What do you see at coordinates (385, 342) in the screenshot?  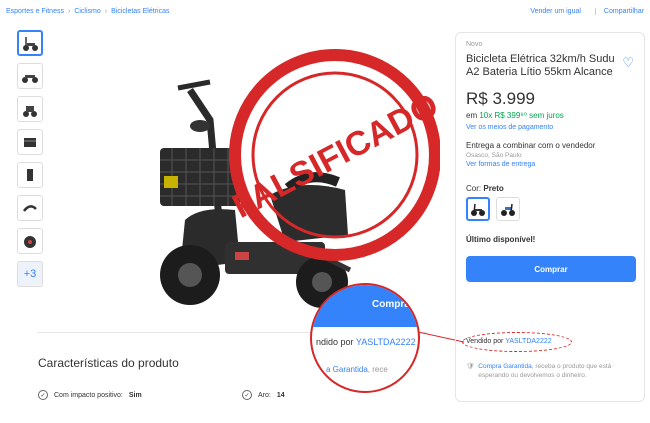 I see `zoom-seller-name: YASLTDA2222` at bounding box center [385, 342].